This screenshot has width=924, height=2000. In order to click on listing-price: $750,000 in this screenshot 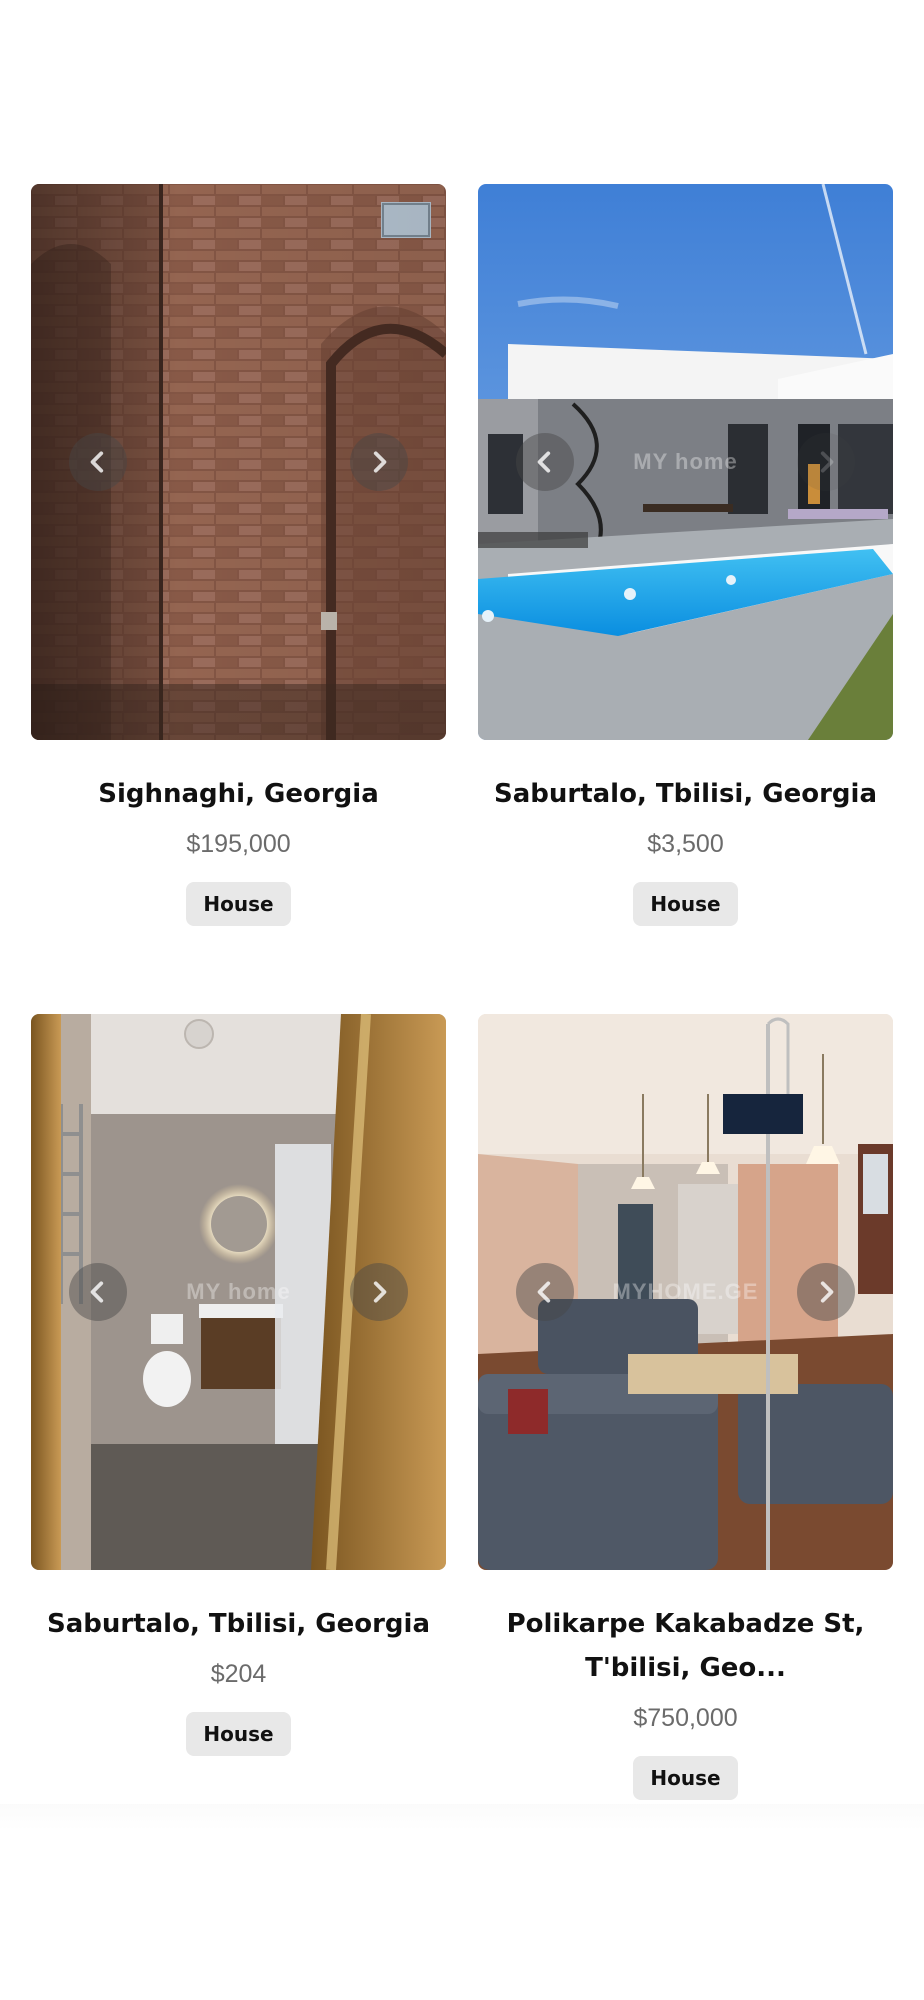, I will do `click(685, 1718)`.